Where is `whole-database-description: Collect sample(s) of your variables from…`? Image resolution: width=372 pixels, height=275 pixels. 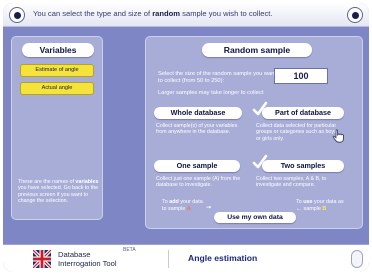
whole-database-description: Collect sample(s) of your variables from… is located at coordinates (197, 129).